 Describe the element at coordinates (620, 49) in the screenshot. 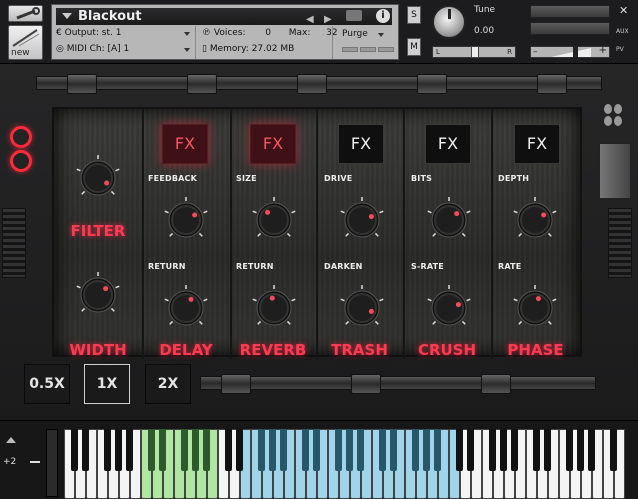

I see `pv-label: PV` at that location.